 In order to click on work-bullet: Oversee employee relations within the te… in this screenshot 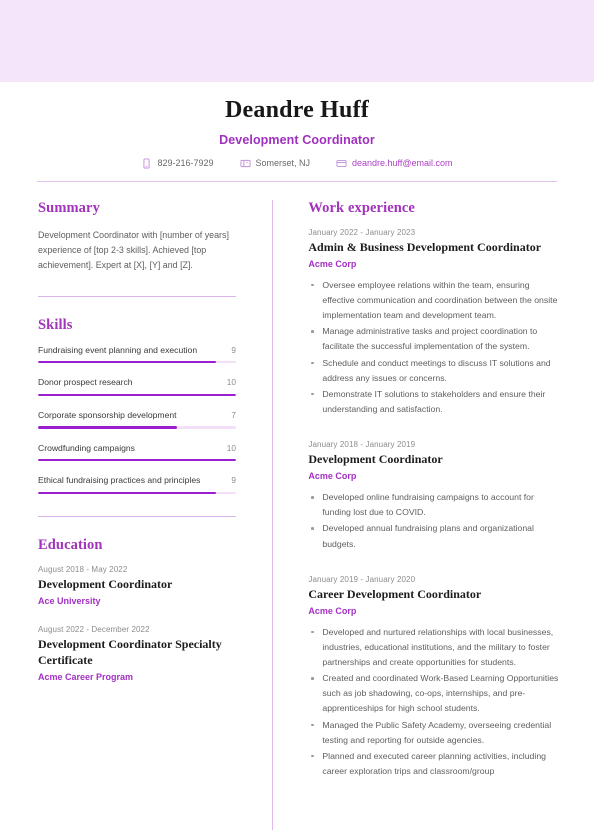, I will do `click(436, 300)`.